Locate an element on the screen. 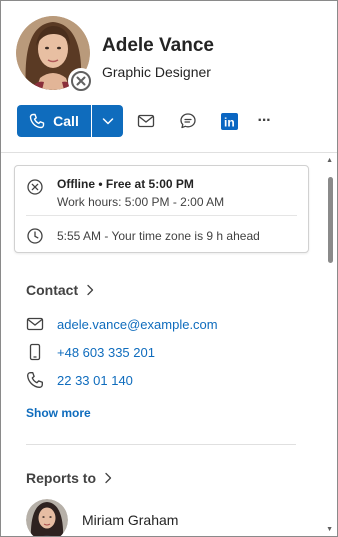  email-row: adele.vance@example.com is located at coordinates (122, 324).